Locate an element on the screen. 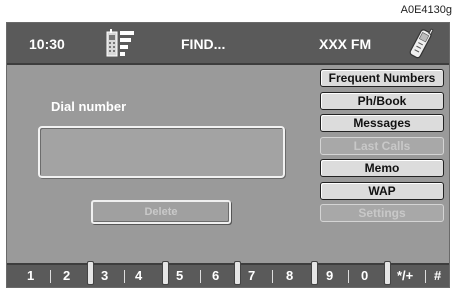 Image resolution: width=454 pixels, height=293 pixels. menu-phonebook: Ph/Book is located at coordinates (382, 100).